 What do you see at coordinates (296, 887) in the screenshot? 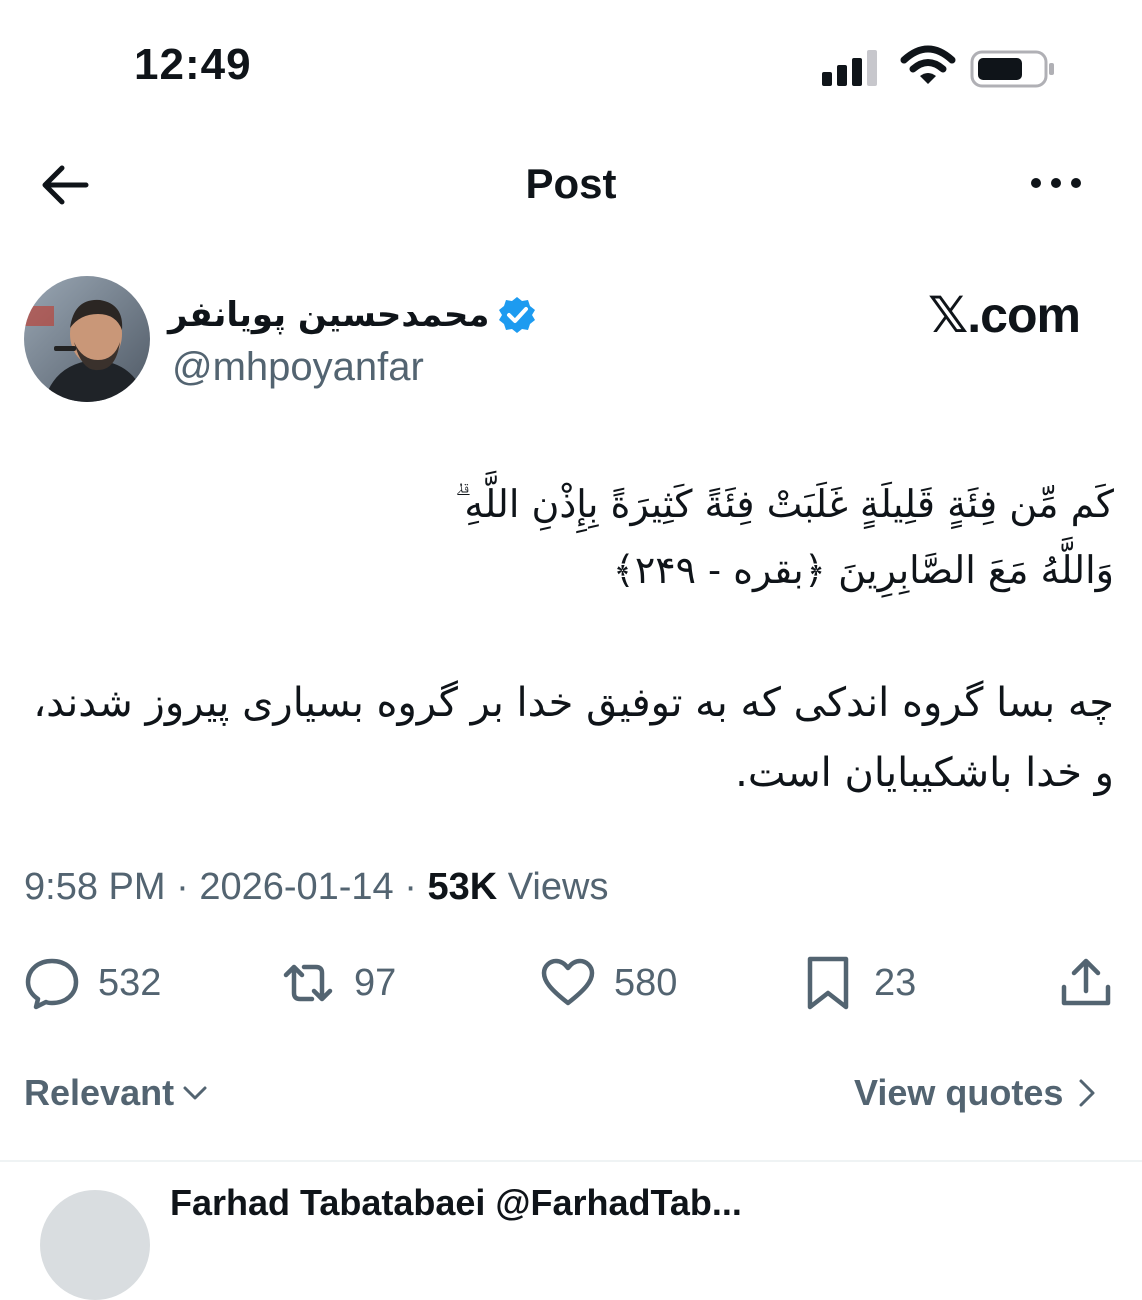
I see `post-date: 2026-01-14` at bounding box center [296, 887].